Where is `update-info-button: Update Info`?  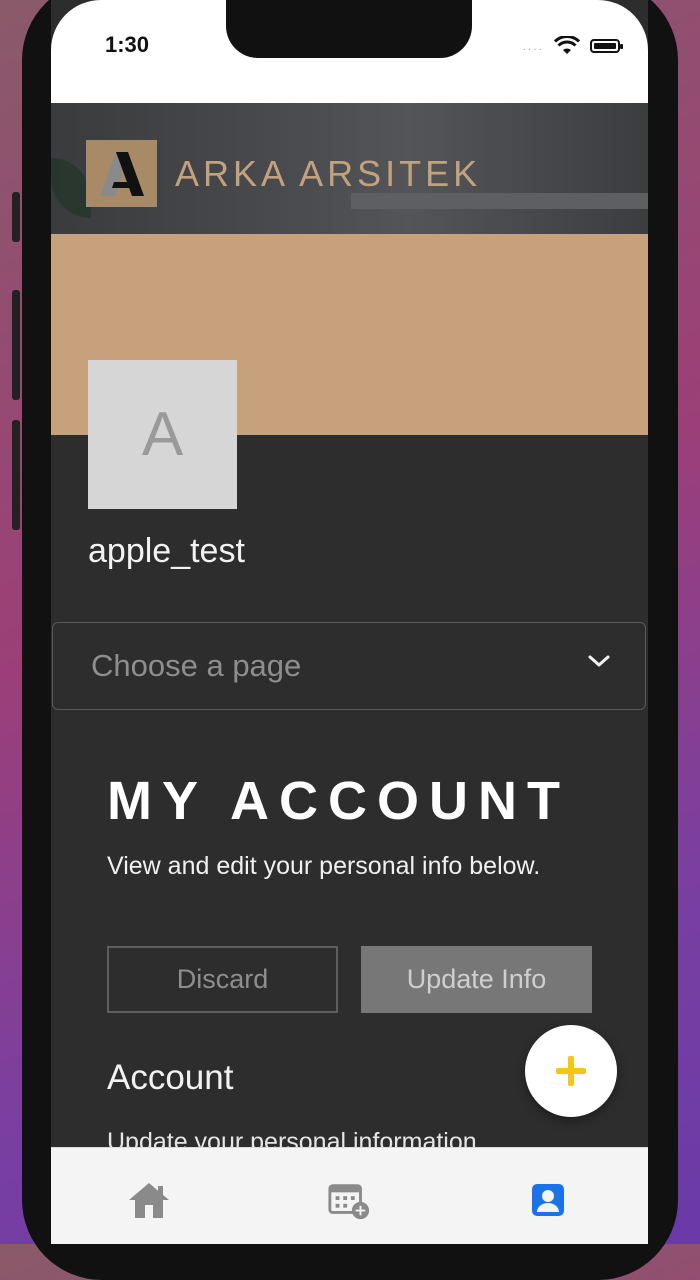 update-info-button: Update Info is located at coordinates (476, 979).